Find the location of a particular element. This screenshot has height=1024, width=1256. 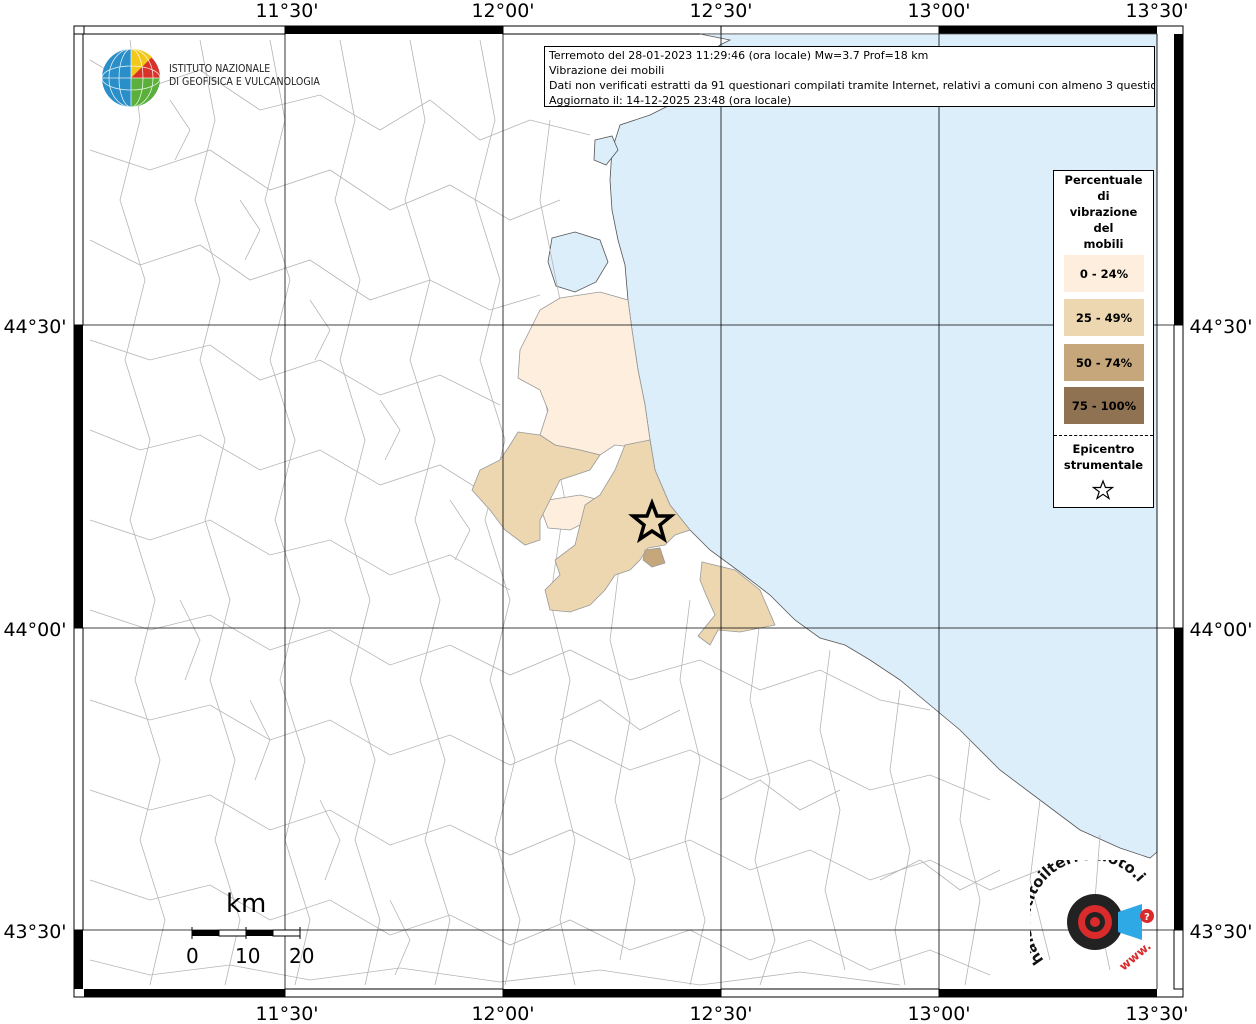

coord-labels-top: 11°30' 12°00' 12°30' 13°00' 13°30' is located at coordinates (721, 11).